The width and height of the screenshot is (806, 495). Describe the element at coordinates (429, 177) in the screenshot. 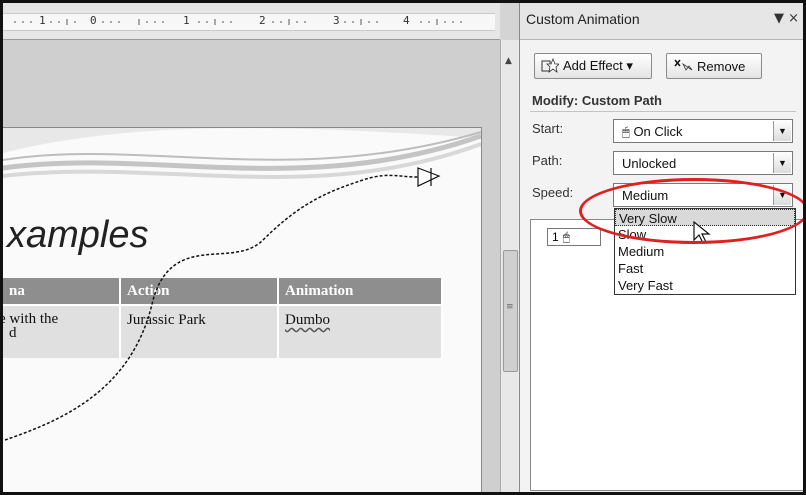

I see `path-end-arrow-icon` at that location.